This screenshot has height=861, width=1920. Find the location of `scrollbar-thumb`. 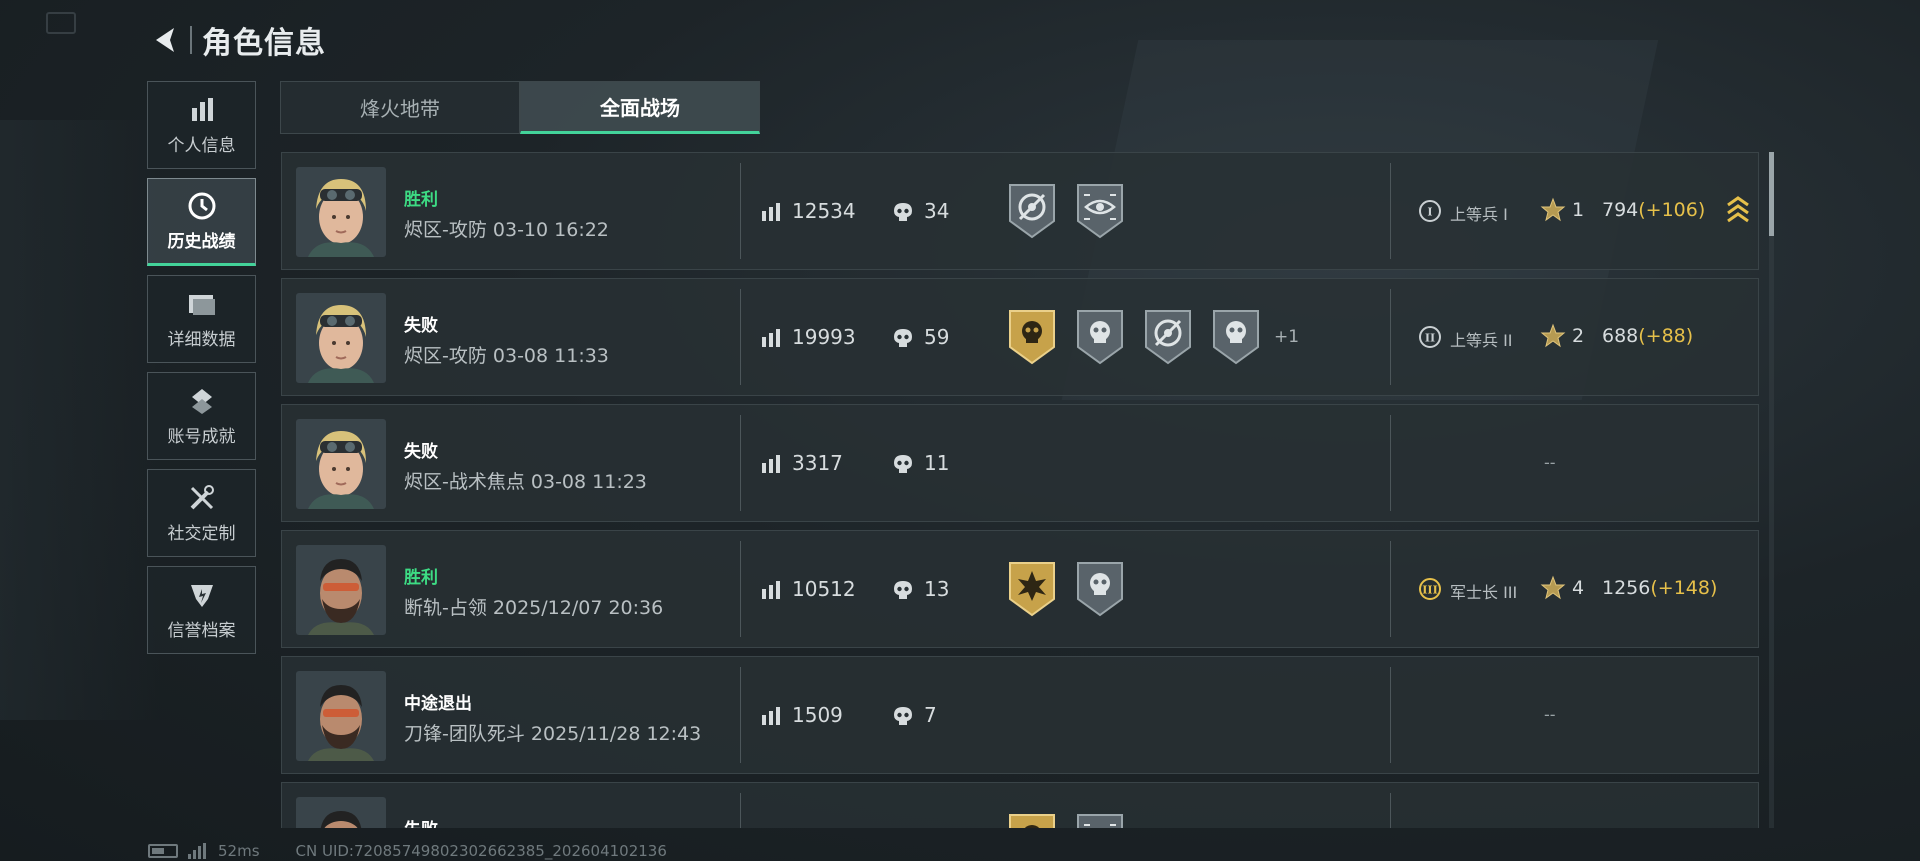

scrollbar-thumb is located at coordinates (1771, 194).